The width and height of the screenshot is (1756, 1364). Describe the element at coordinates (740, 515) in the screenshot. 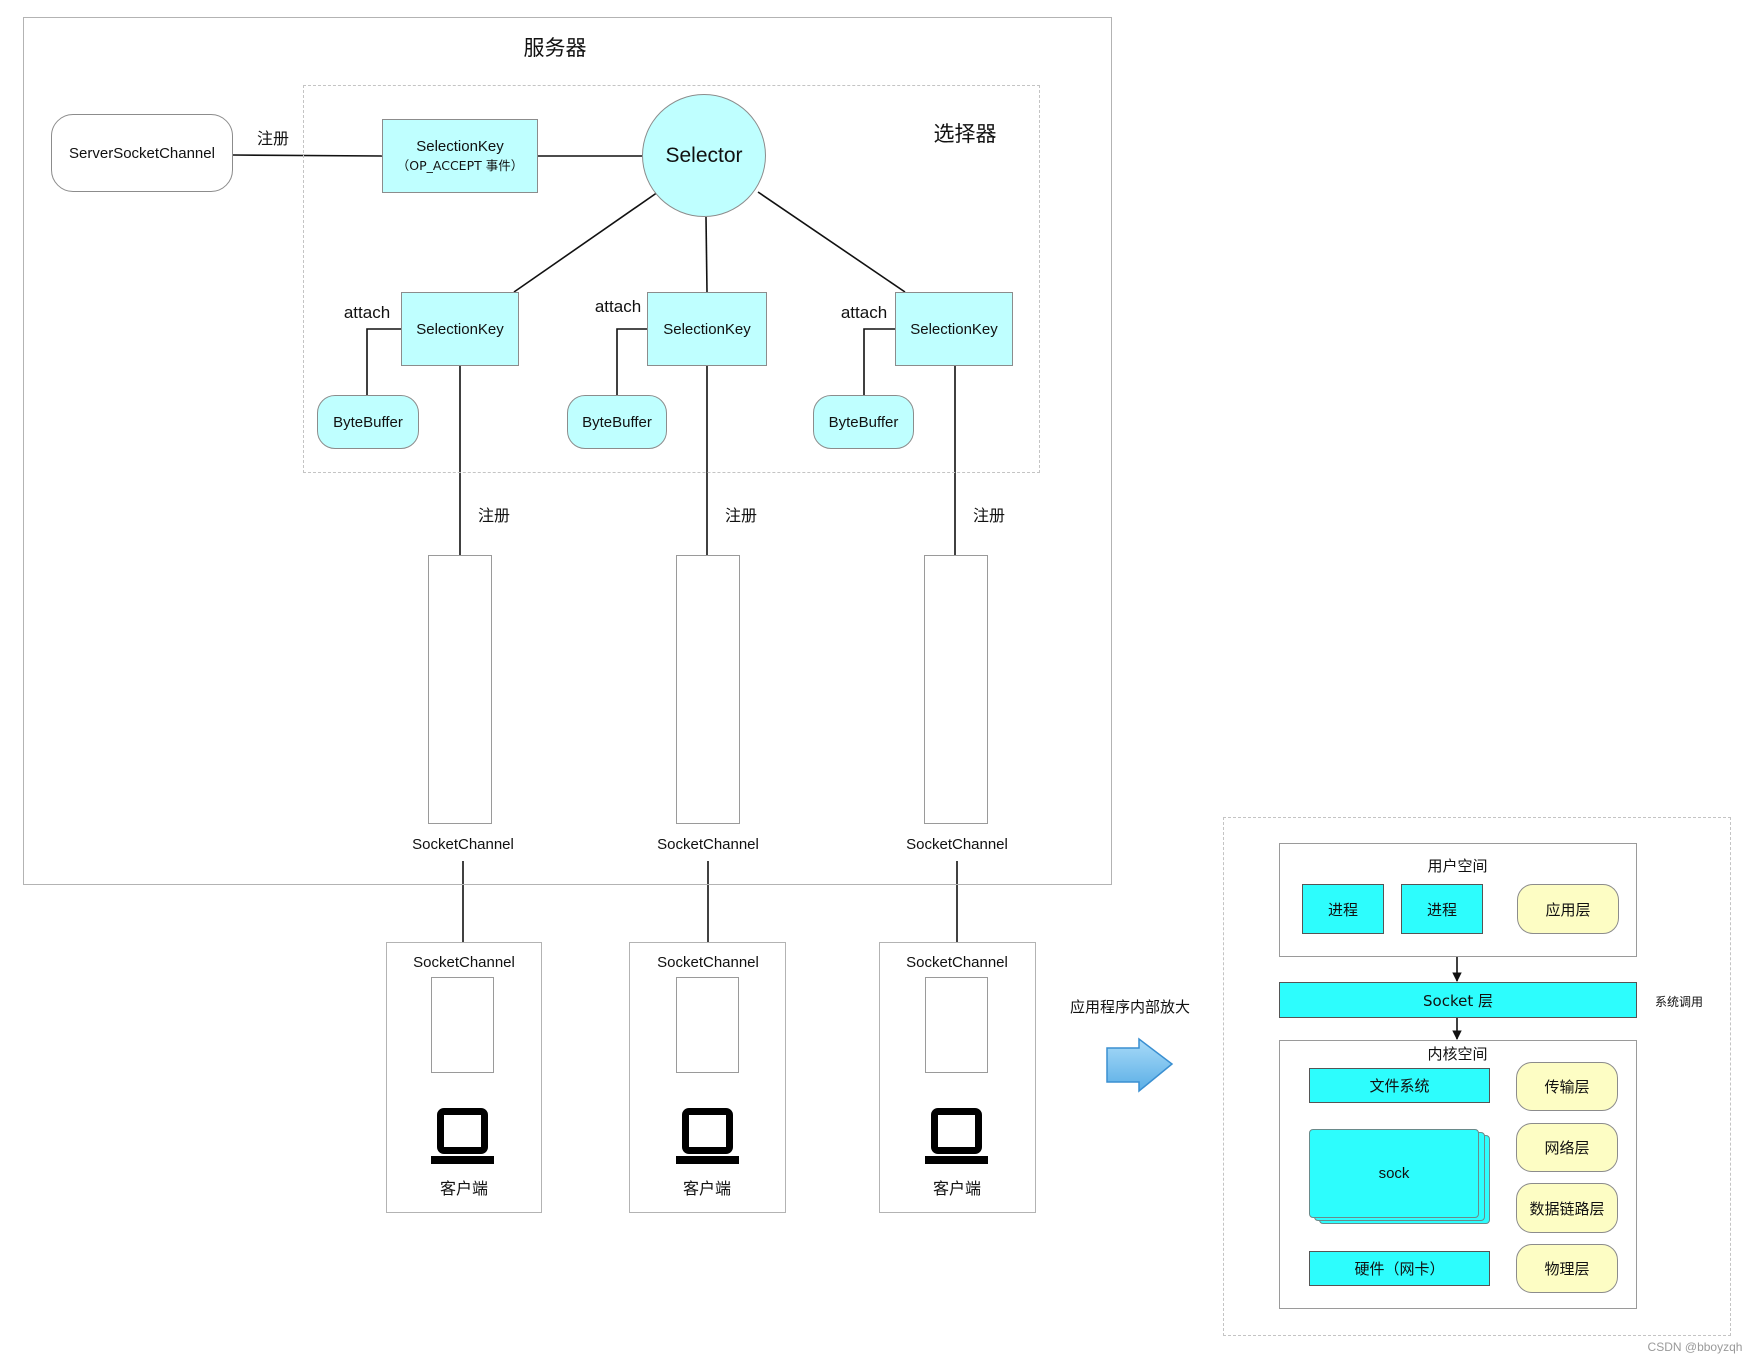

I see `register-label-2: 注册` at that location.